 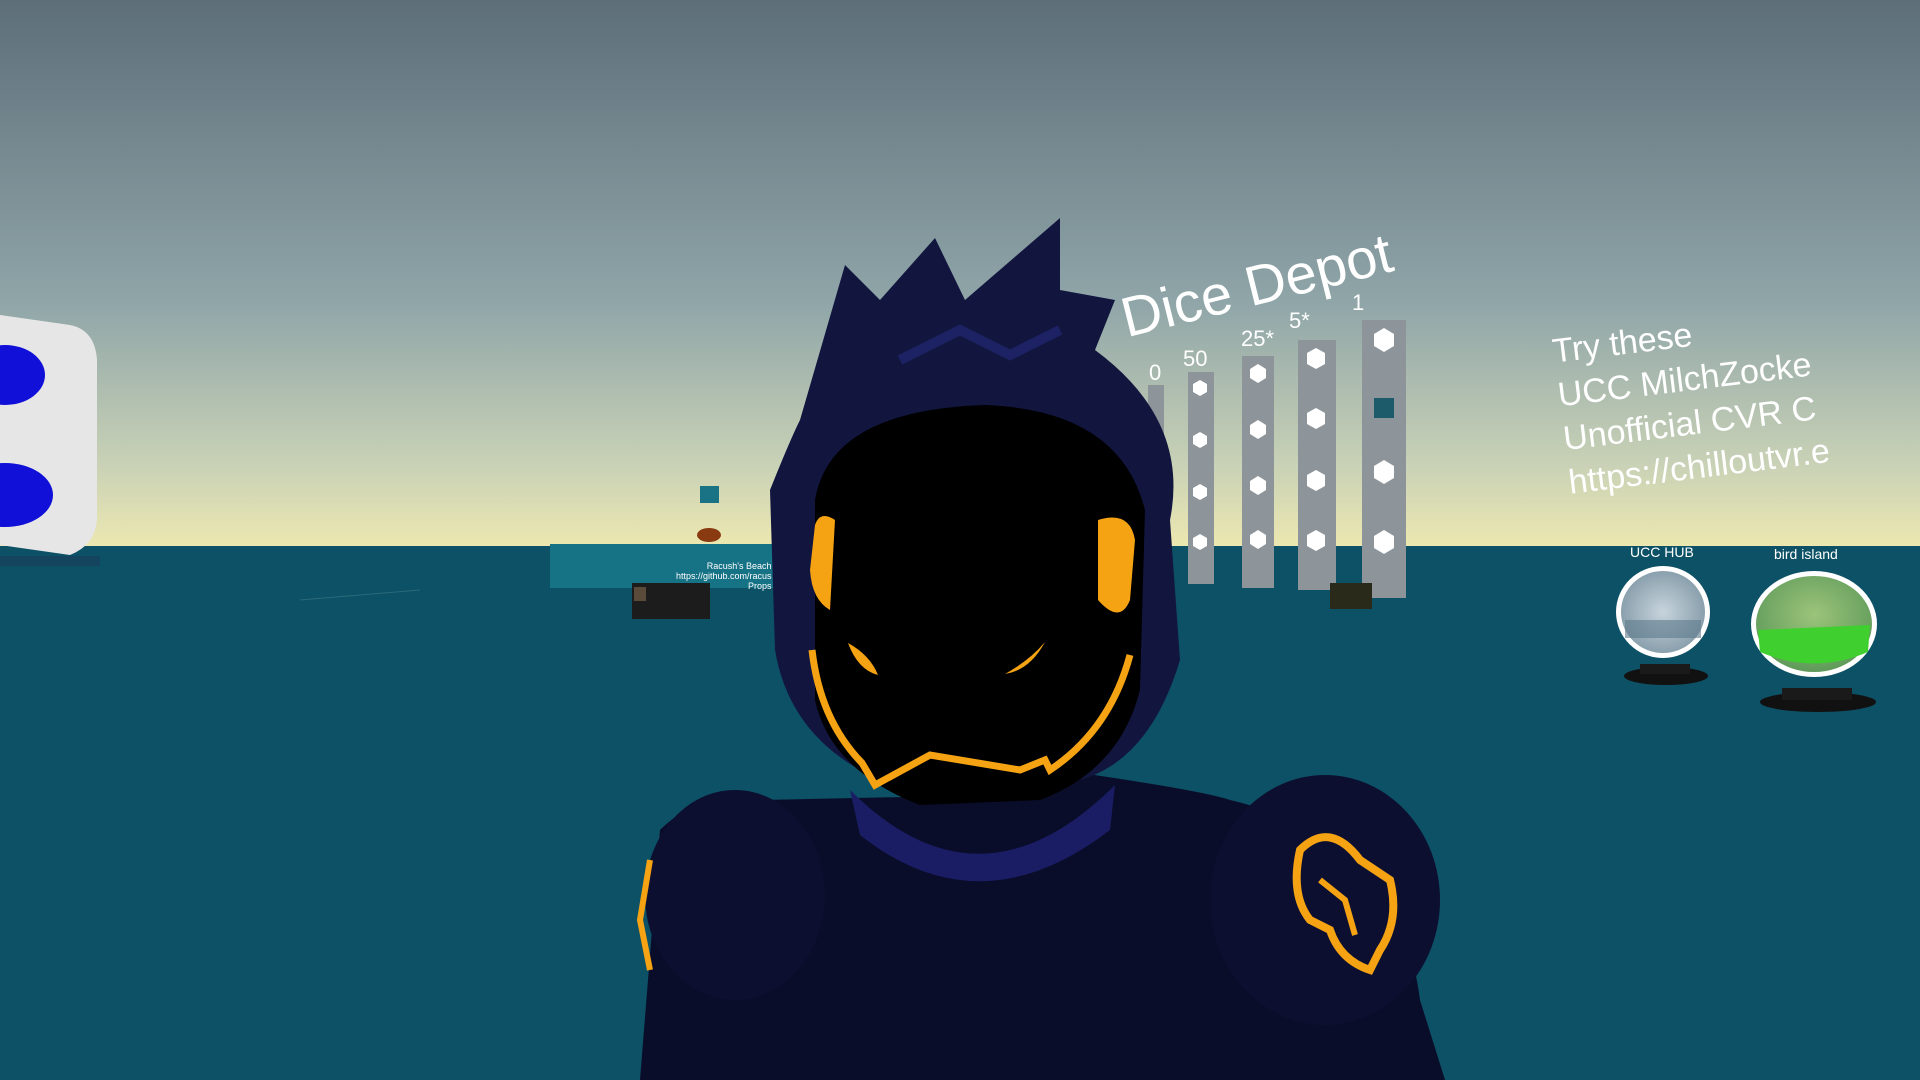 I want to click on dice-column-label-50: 50, so click(x=1195, y=358).